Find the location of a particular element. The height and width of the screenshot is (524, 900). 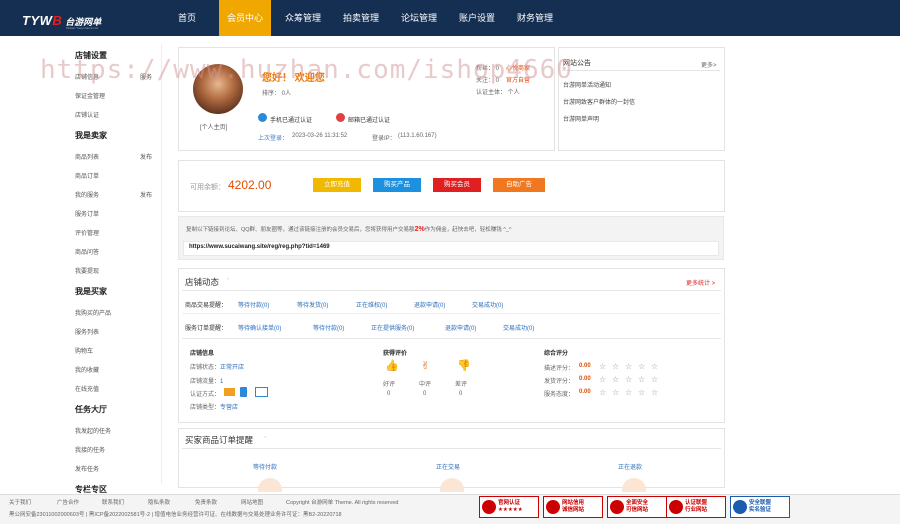

rating-bad-count: 0 is located at coordinates (461, 394).